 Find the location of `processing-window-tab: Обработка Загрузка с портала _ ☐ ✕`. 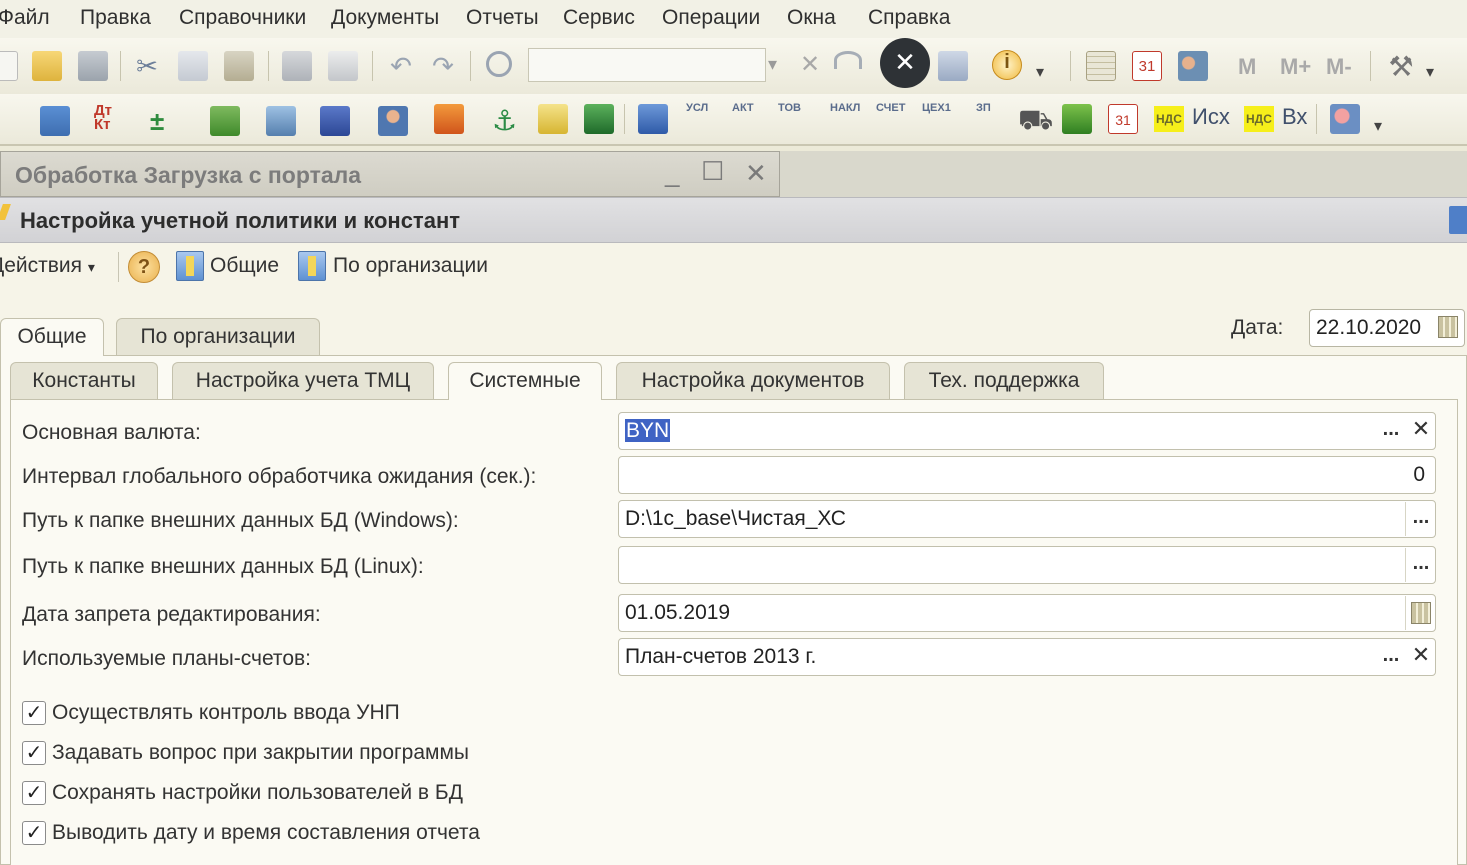

processing-window-tab: Обработка Загрузка с портала _ ☐ ✕ is located at coordinates (390, 174).